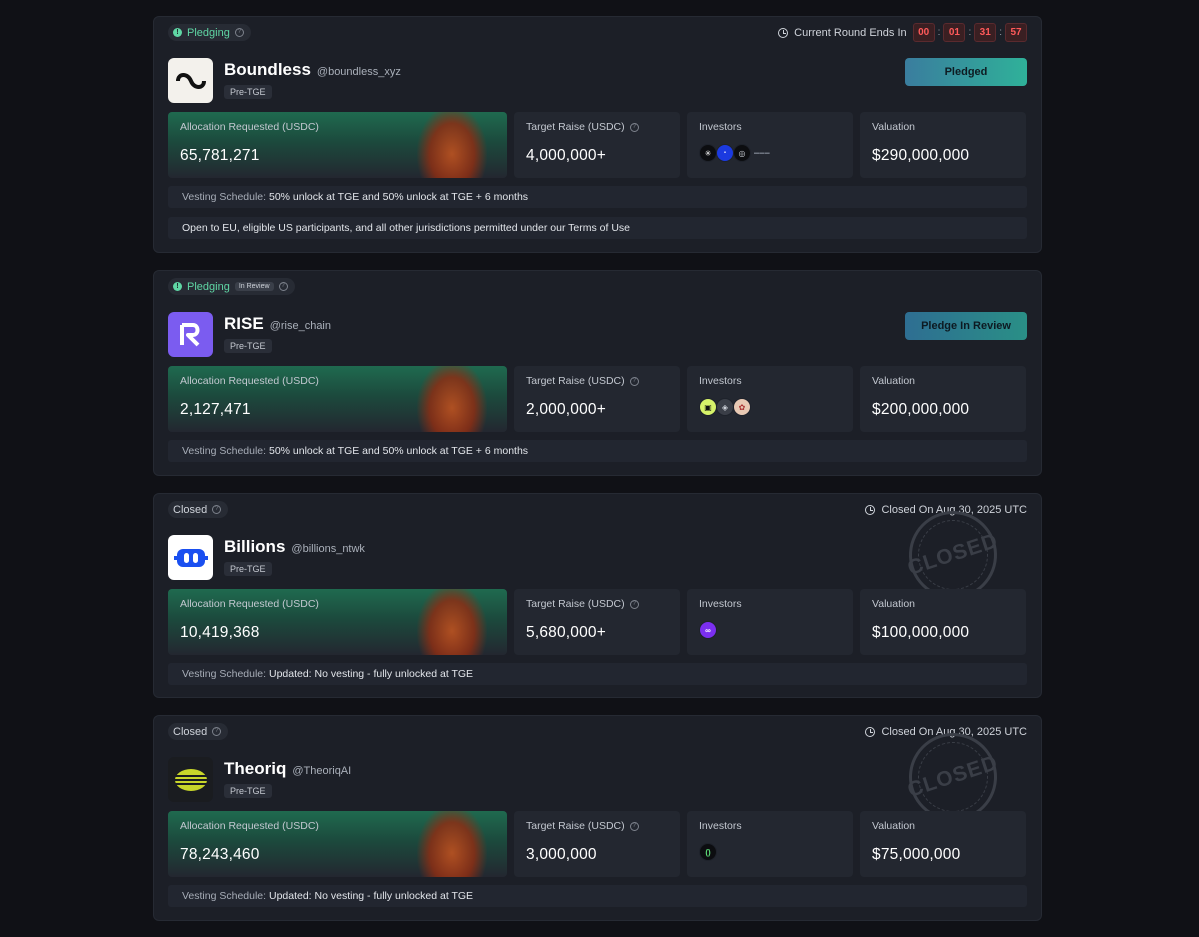  I want to click on status-label: Pledging, so click(208, 286).